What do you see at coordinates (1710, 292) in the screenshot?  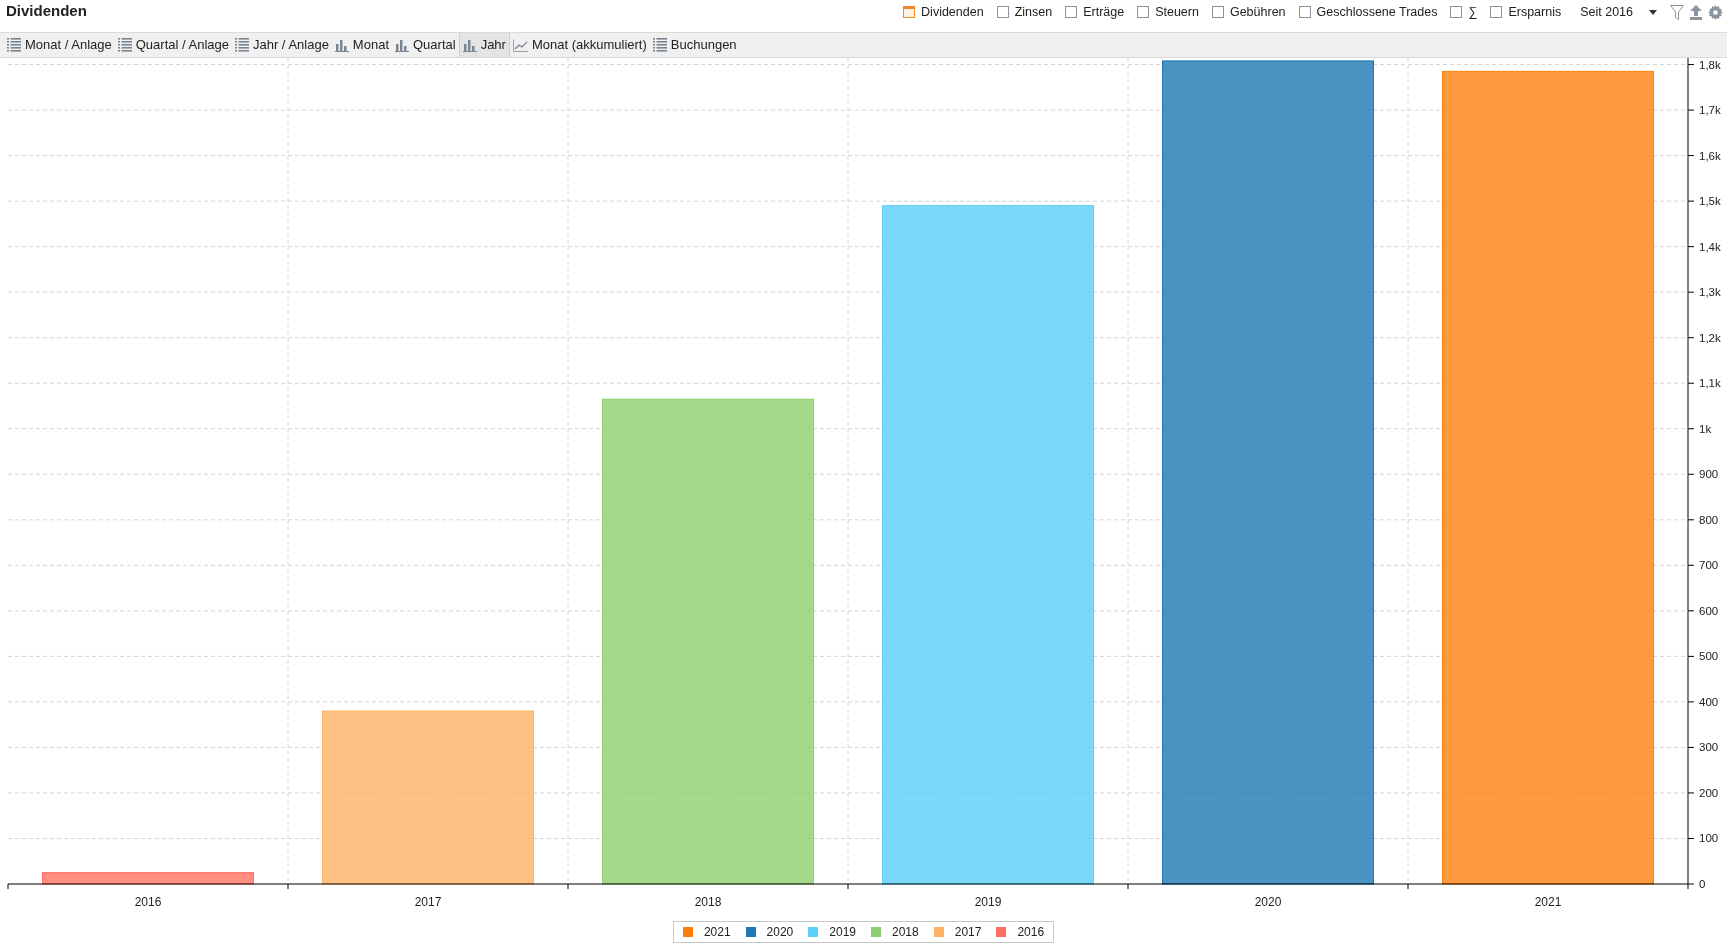 I see `y-axis-label: 1,3k` at bounding box center [1710, 292].